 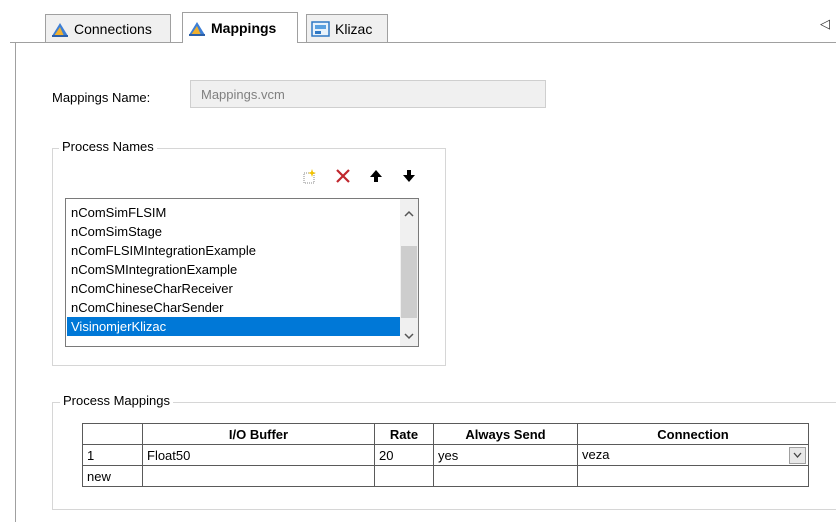 I want to click on list-item: nComChineseCharReceiver, so click(x=234, y=288).